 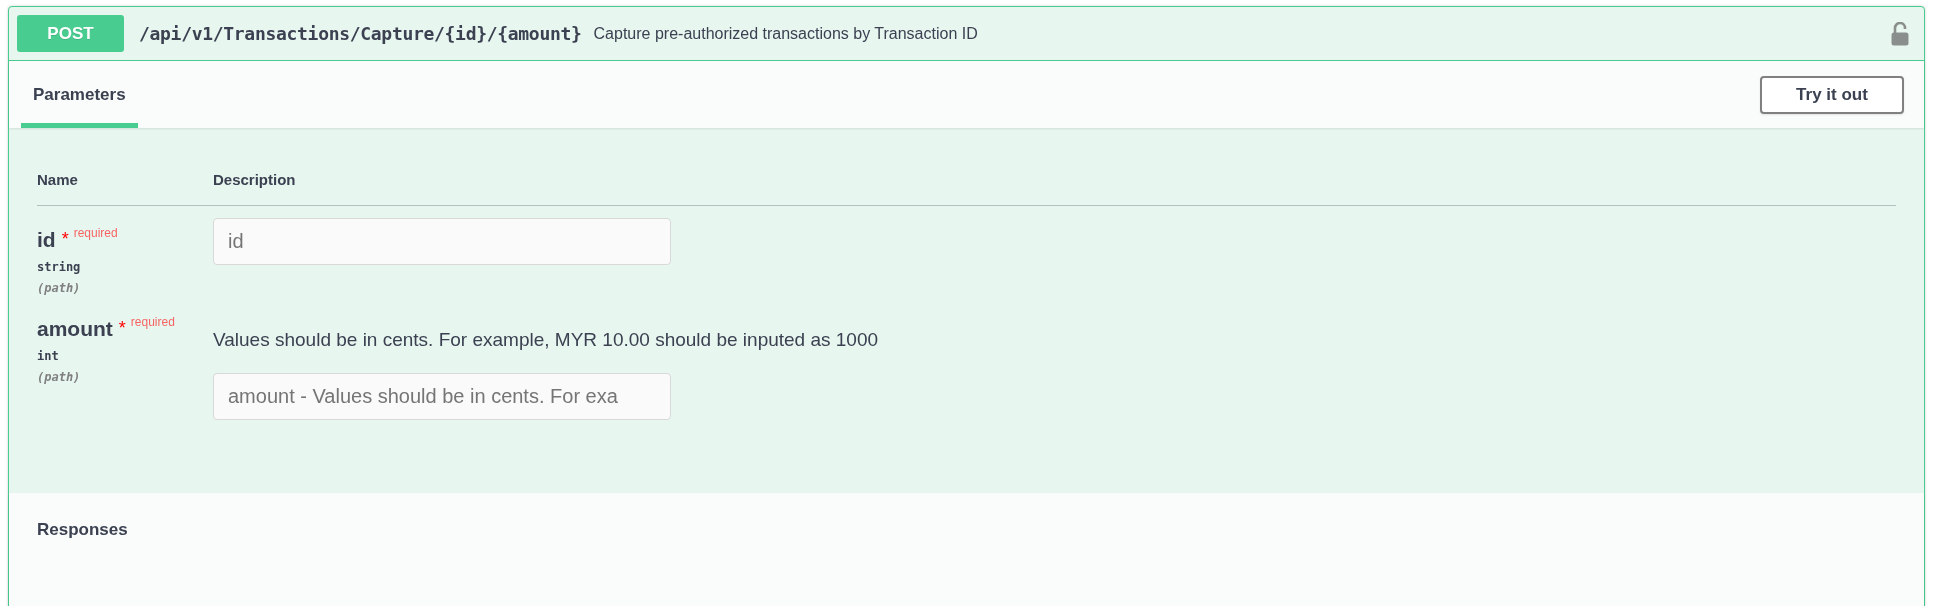 I want to click on input-field: amount - Values should be in cents. For exa, so click(x=442, y=396).